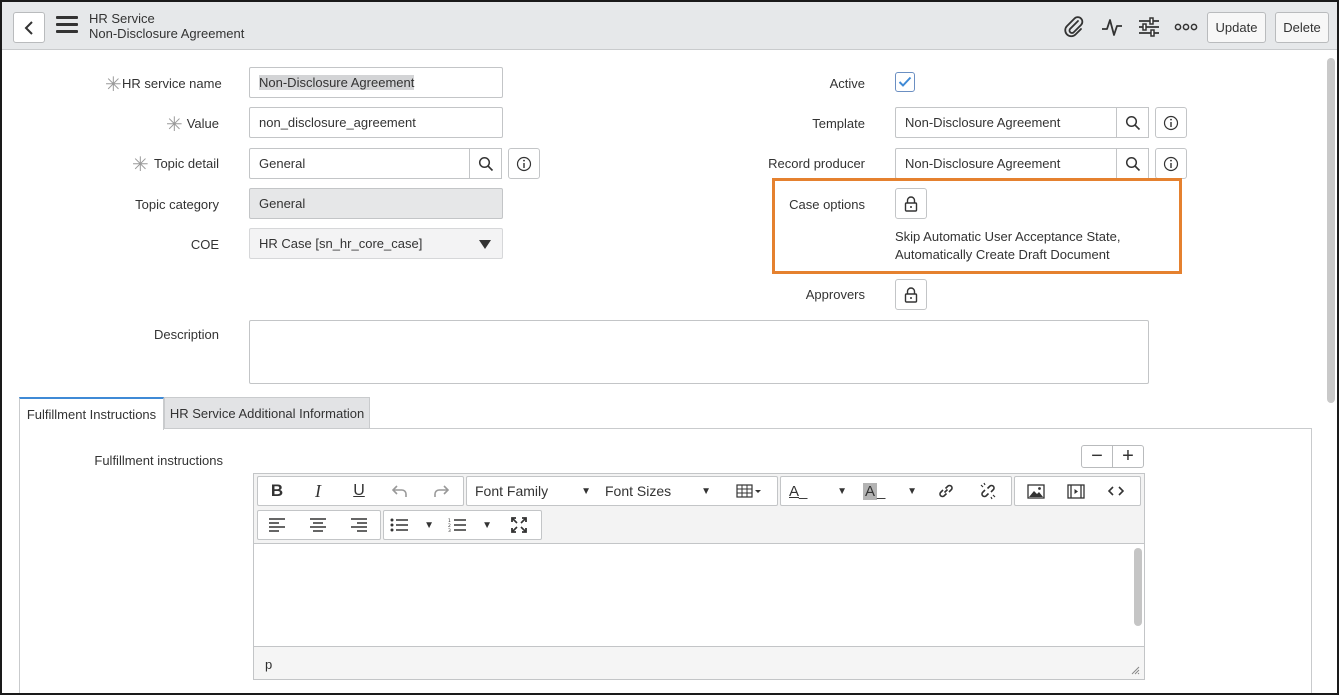 This screenshot has height=695, width=1339. What do you see at coordinates (1331, 230) in the screenshot?
I see `page-scrollbar` at bounding box center [1331, 230].